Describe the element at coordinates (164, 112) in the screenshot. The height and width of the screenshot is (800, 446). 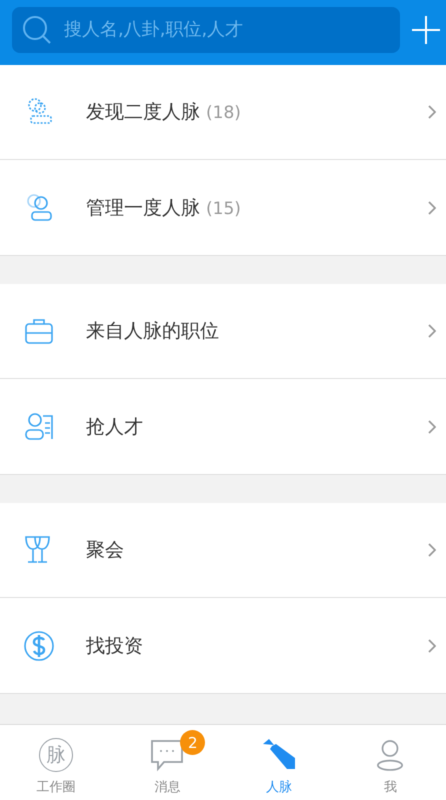
I see `item-title: 发现二度人脉 (18)` at that location.